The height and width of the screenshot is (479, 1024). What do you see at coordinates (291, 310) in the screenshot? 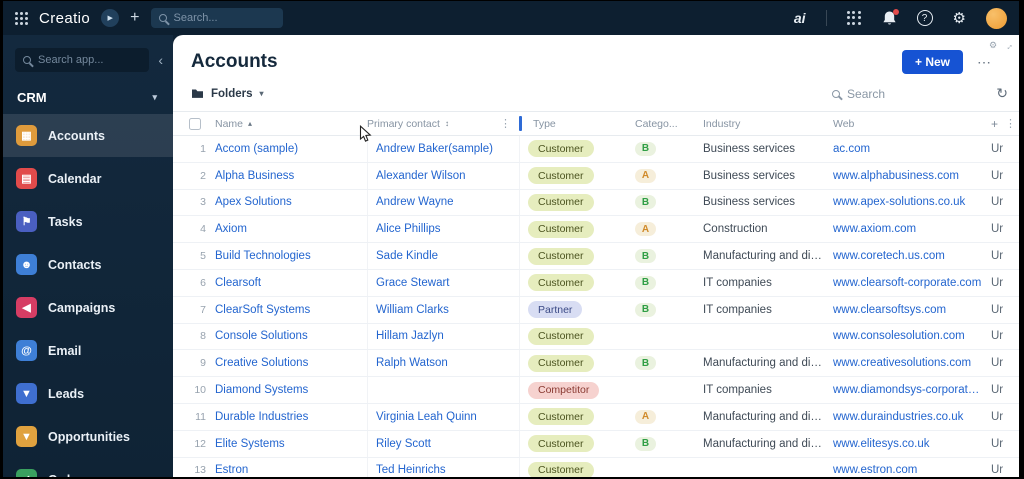
I see `account-name-link: ClearSoft Systems` at bounding box center [291, 310].